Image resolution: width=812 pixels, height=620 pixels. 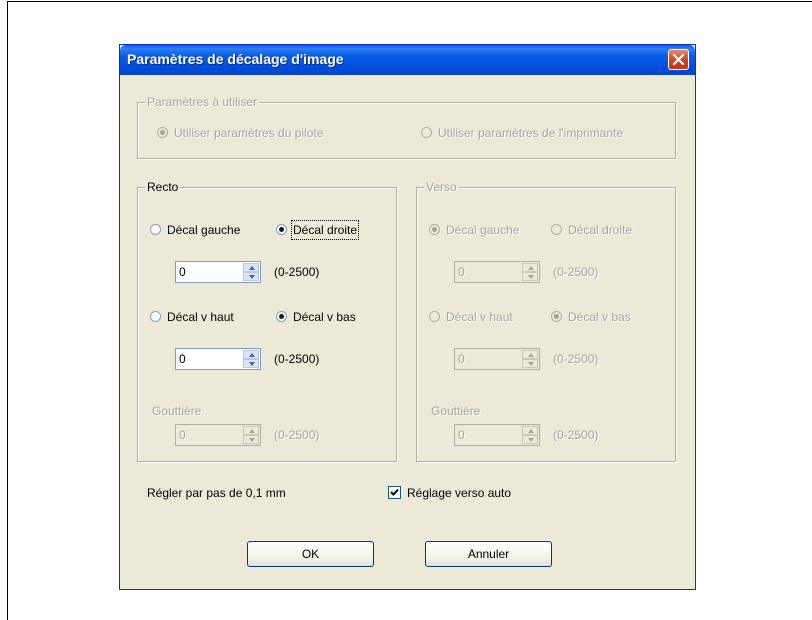 I want to click on frame-left-line, so click(x=7, y=310).